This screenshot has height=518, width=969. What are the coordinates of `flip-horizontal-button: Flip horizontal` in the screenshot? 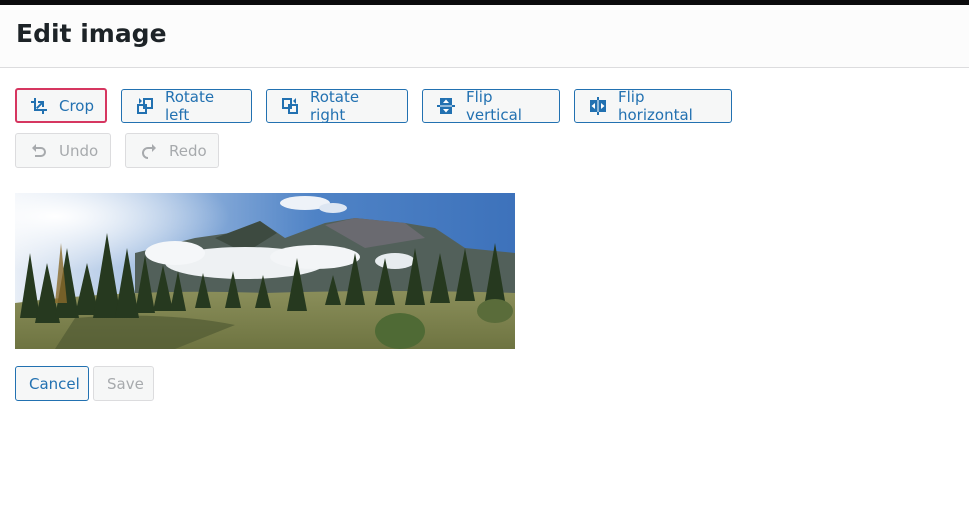 It's located at (653, 106).